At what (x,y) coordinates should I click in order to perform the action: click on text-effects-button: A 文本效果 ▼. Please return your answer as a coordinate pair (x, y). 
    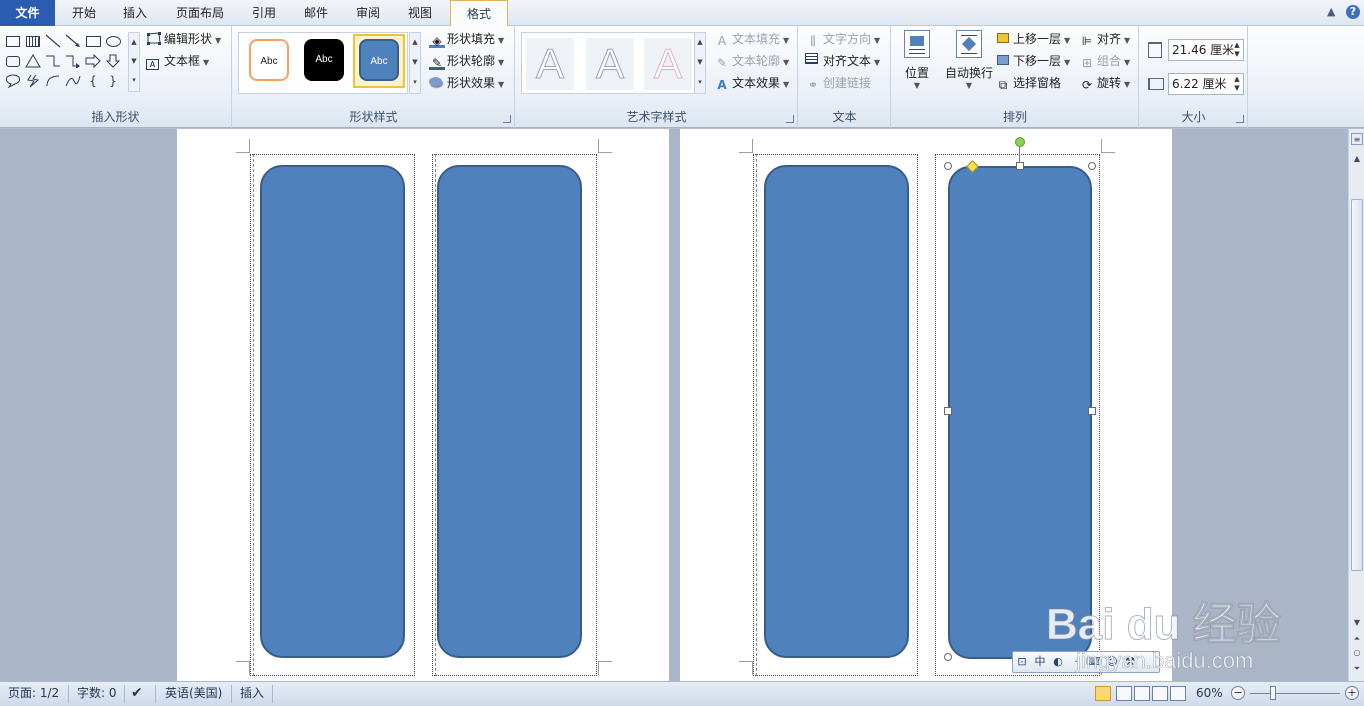
    Looking at the image, I should click on (751, 83).